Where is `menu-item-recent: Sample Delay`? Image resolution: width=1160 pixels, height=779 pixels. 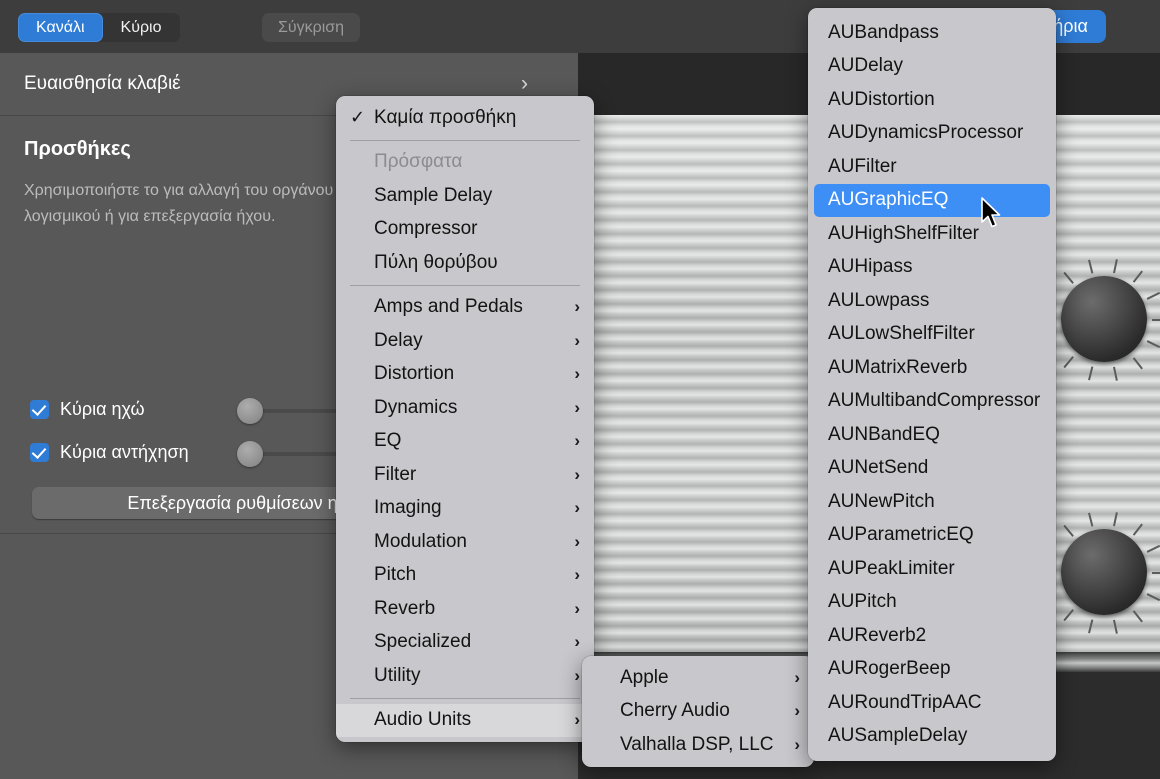 menu-item-recent: Sample Delay is located at coordinates (465, 196).